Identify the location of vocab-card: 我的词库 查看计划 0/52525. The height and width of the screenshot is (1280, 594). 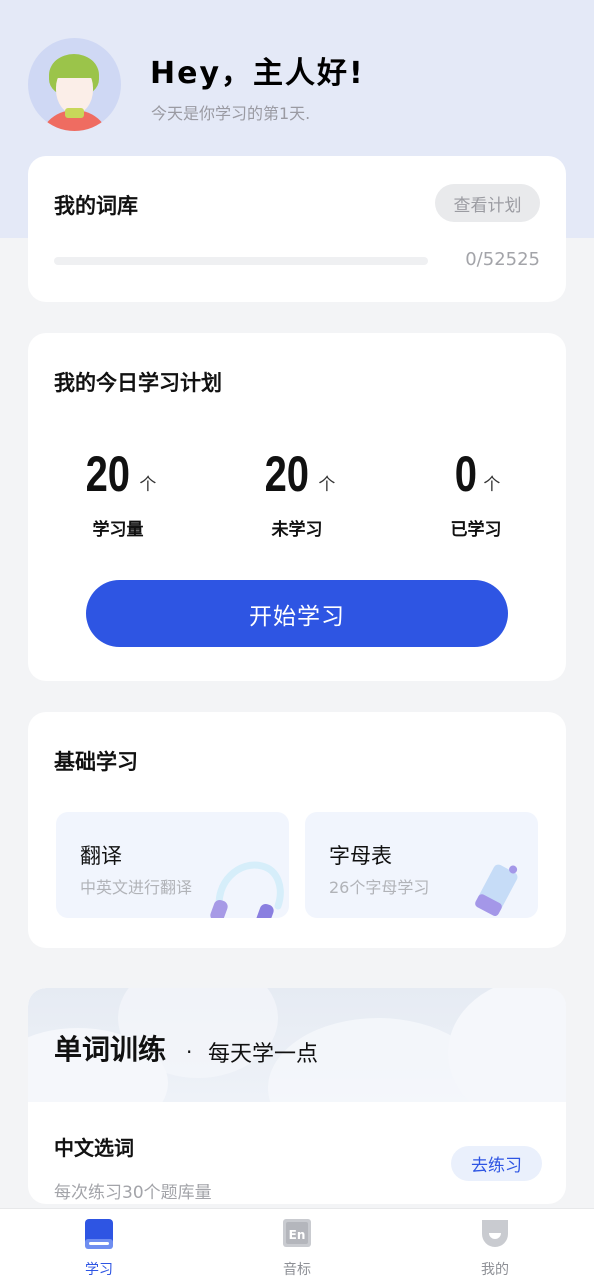
(297, 229).